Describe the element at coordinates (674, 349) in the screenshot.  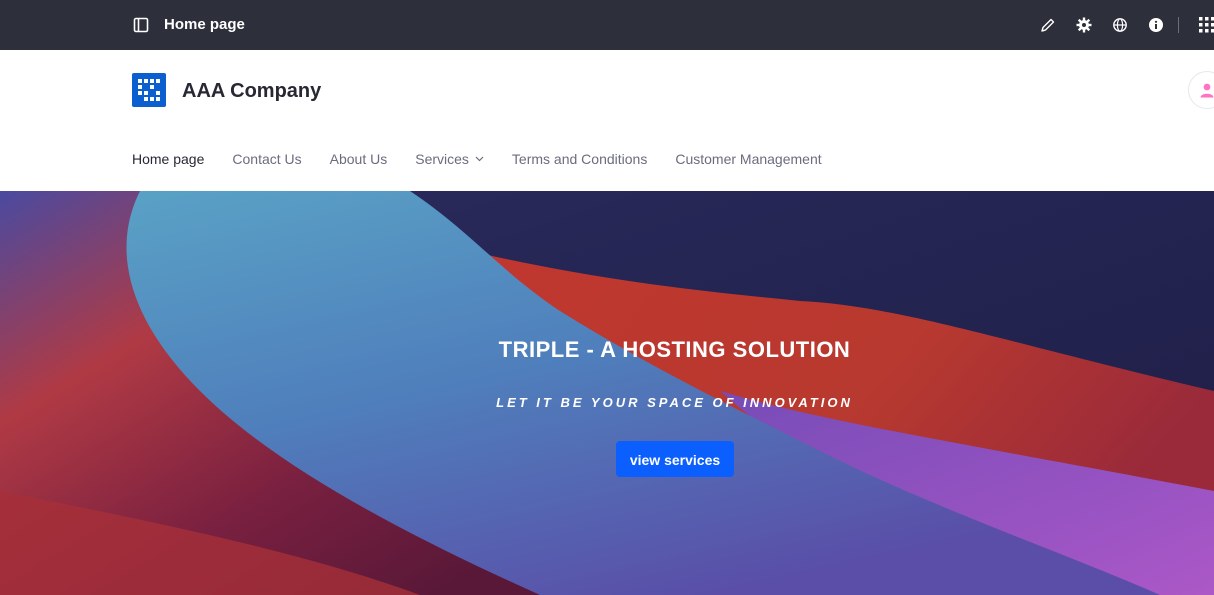
I see `hero-title: TRIPLE - A HOSTING SOLUTION` at that location.